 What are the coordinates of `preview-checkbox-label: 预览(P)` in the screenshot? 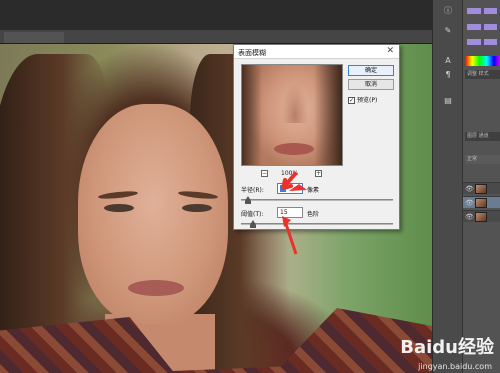 It's located at (367, 100).